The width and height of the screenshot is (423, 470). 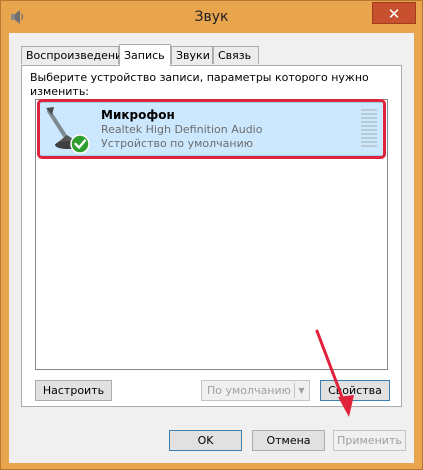 What do you see at coordinates (192, 55) in the screenshot?
I see `tab-sounds: Звуки` at bounding box center [192, 55].